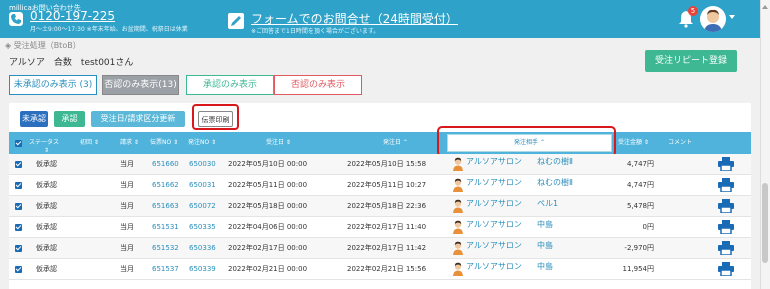  I want to click on row-slip-no-link: 651660, so click(165, 164).